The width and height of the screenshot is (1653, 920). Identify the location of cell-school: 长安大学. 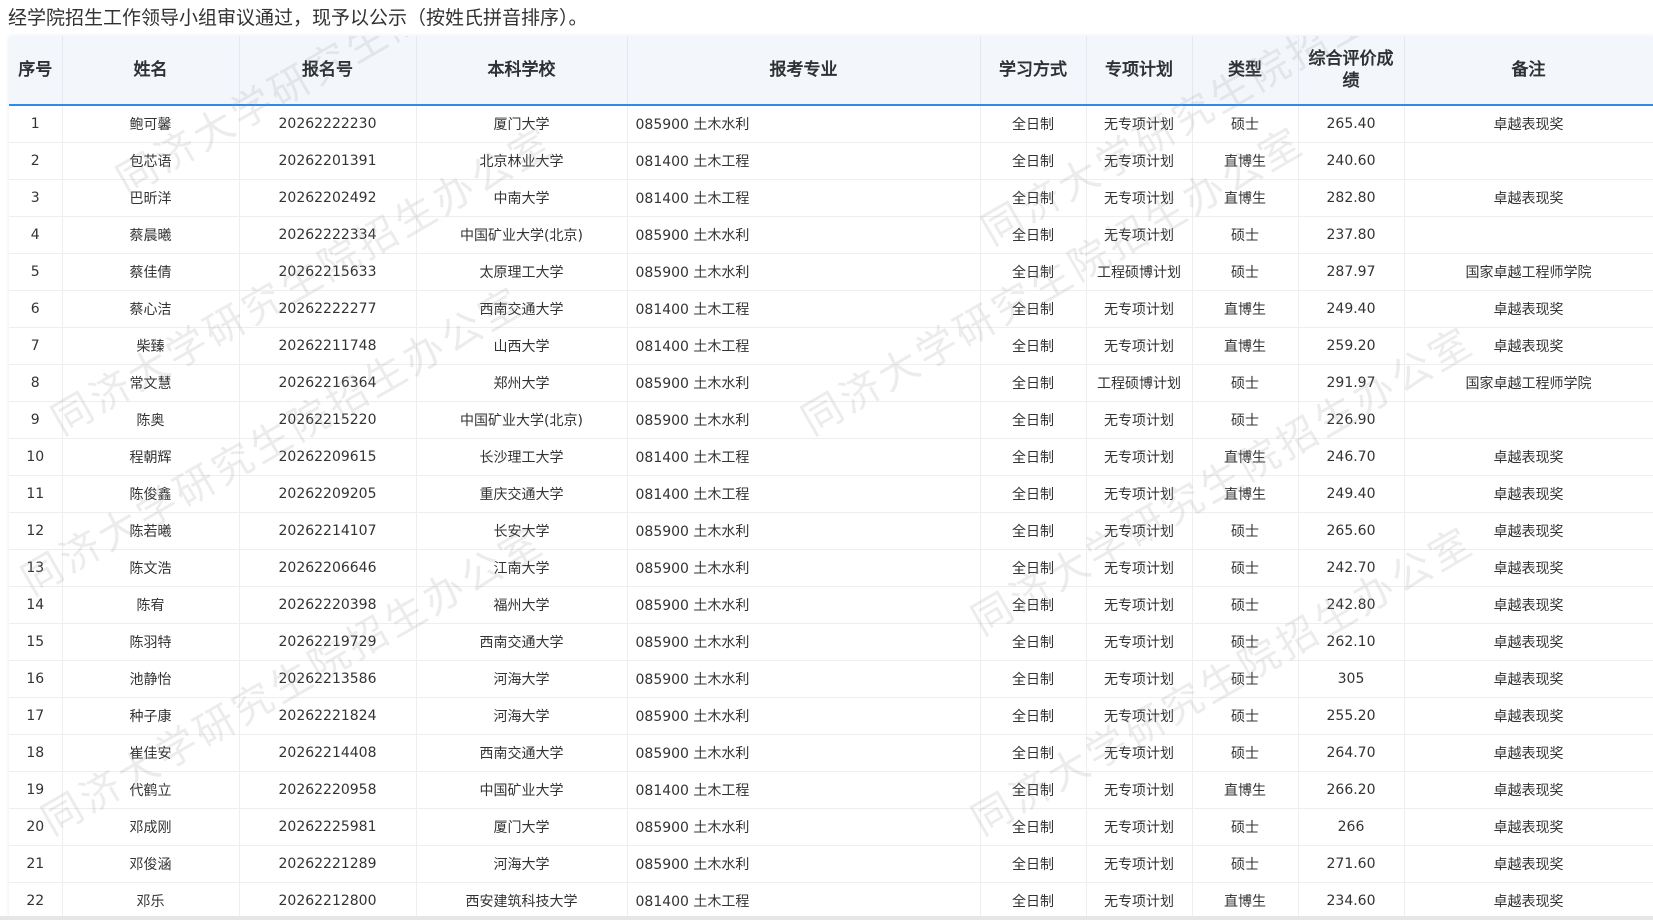
(522, 531).